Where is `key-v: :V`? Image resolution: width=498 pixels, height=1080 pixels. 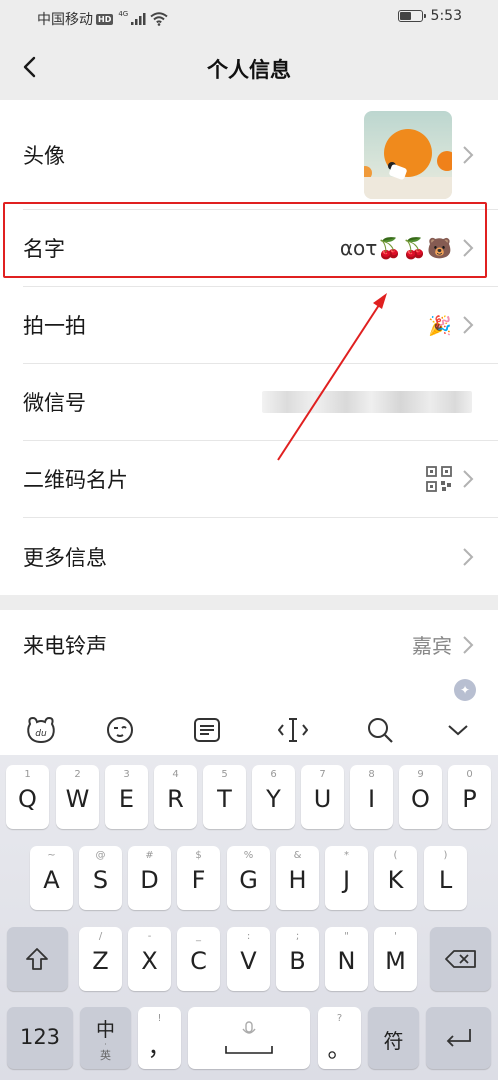
key-v: :V is located at coordinates (248, 959).